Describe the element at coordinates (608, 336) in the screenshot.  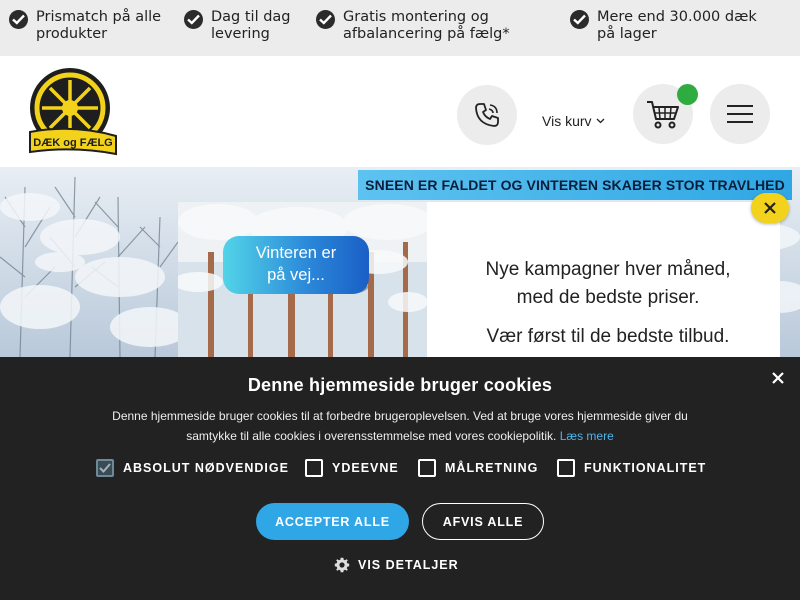
I see `promo-line: Vær først til de bedste tilbud.` at that location.